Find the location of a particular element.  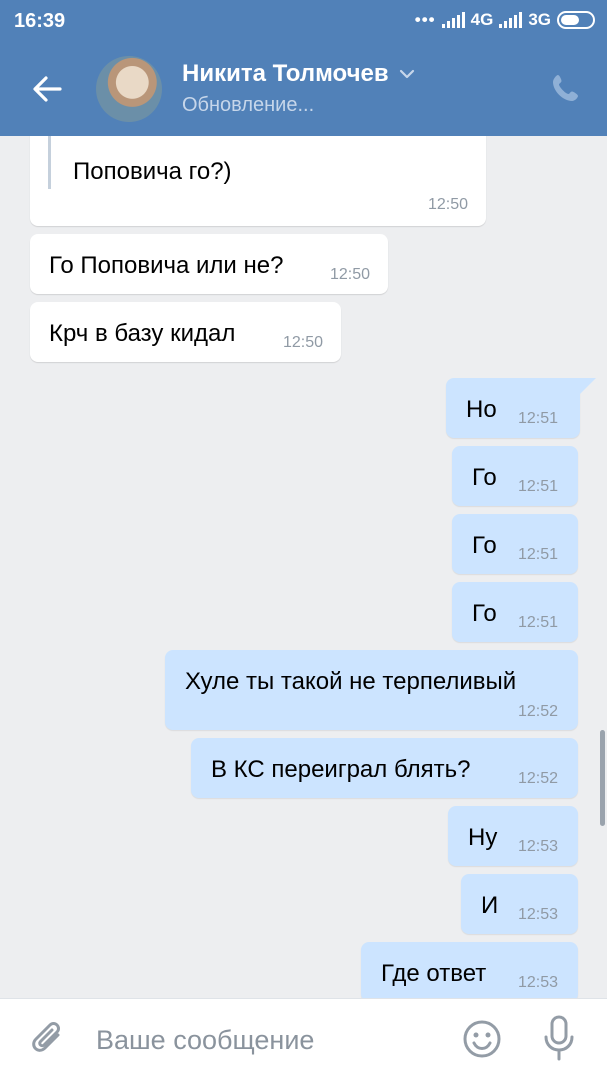

message-text: Хуле ты такой не терпеливый is located at coordinates (351, 681).